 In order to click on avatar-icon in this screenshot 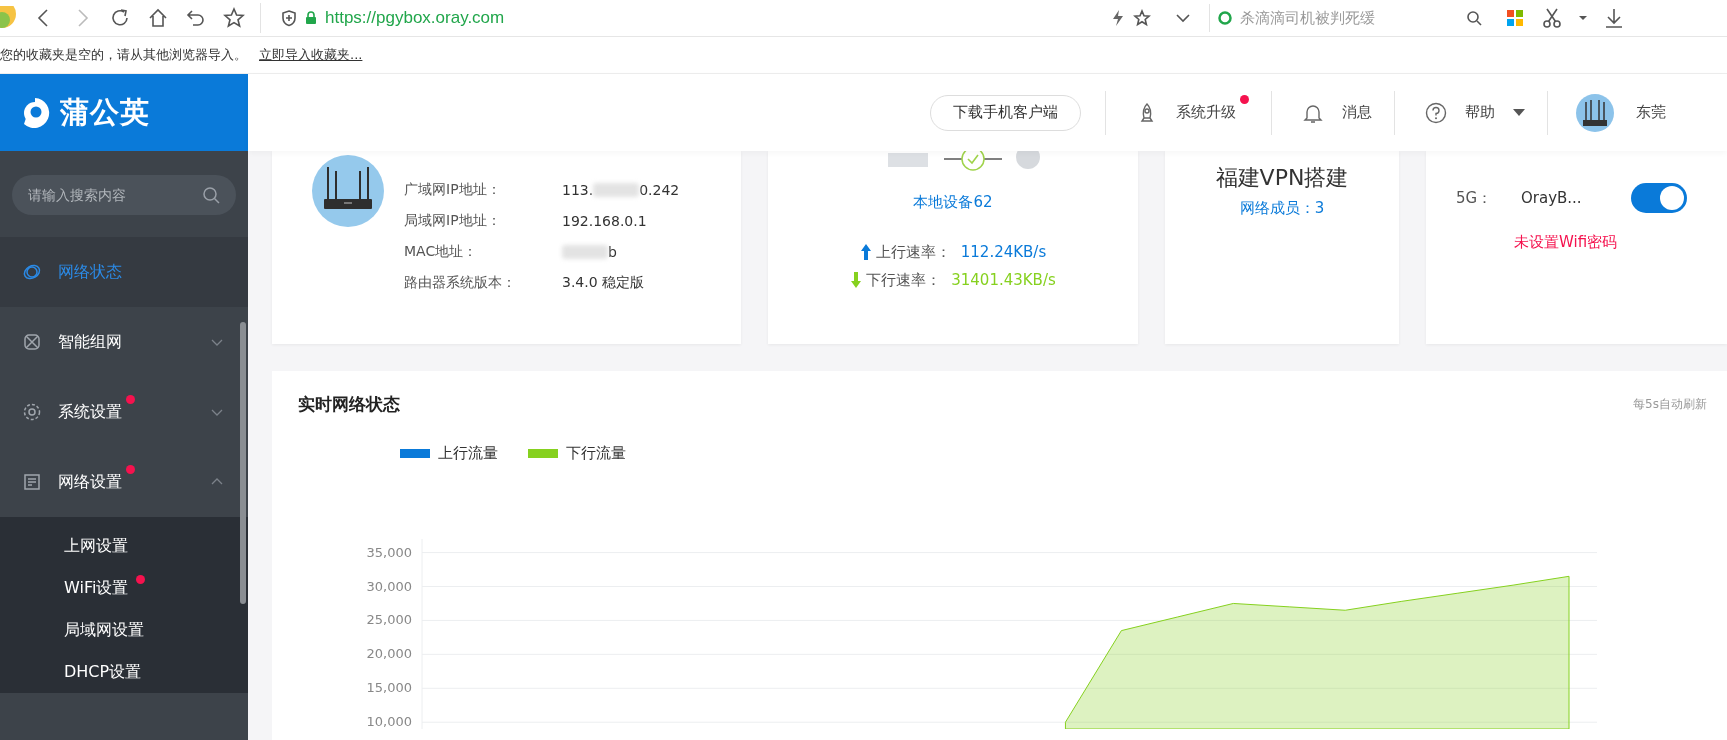, I will do `click(1595, 112)`.